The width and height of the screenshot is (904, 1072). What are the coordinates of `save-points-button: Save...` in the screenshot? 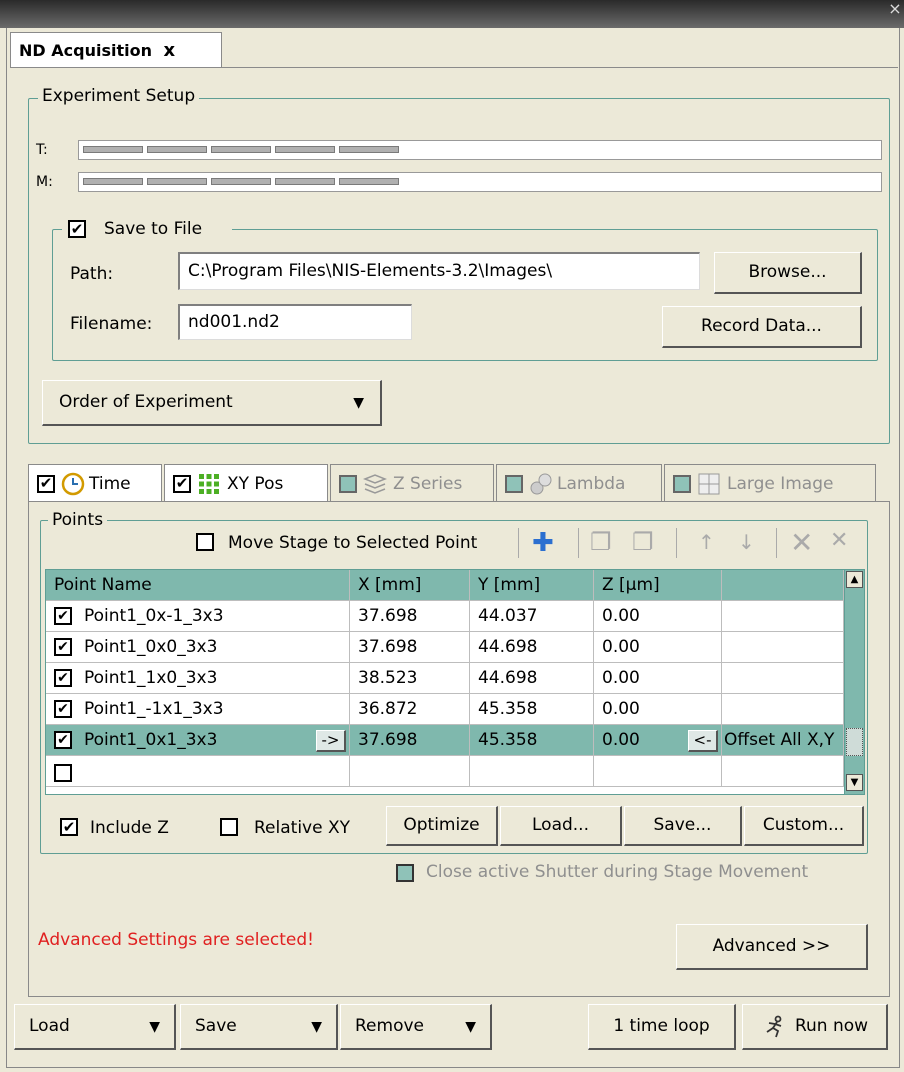 It's located at (683, 826).